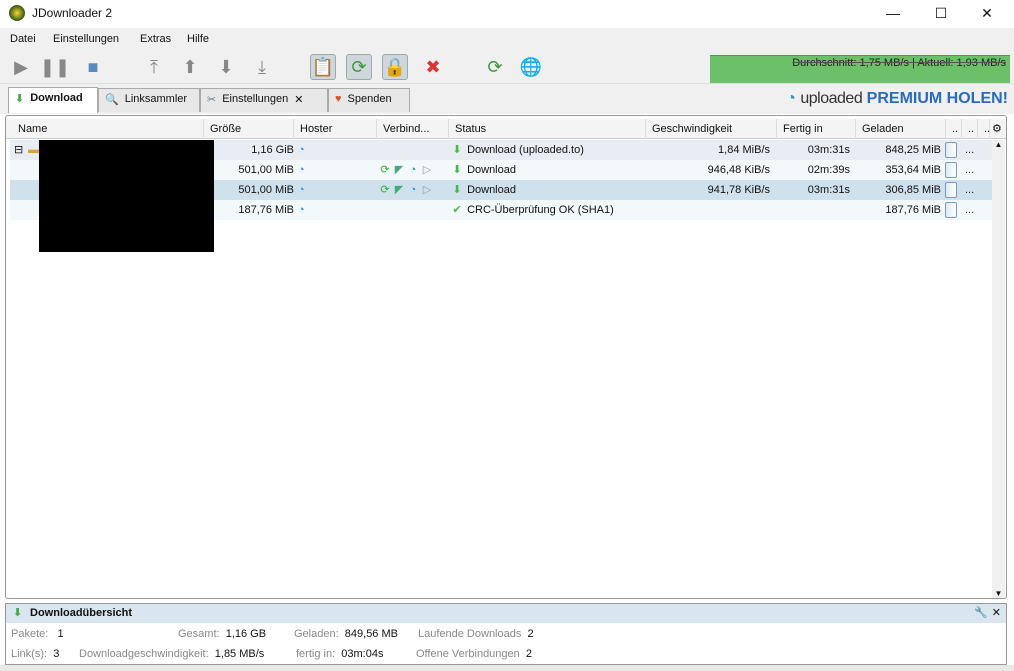 The height and width of the screenshot is (671, 1014). Describe the element at coordinates (738, 170) in the screenshot. I see `speed-cell: 946,48 KiB/s` at that location.